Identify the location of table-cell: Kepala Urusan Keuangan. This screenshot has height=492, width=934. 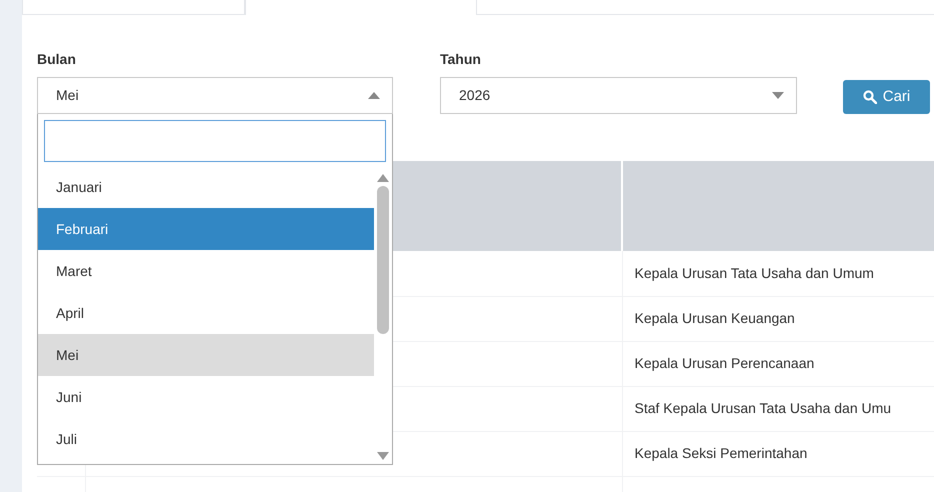
(778, 318).